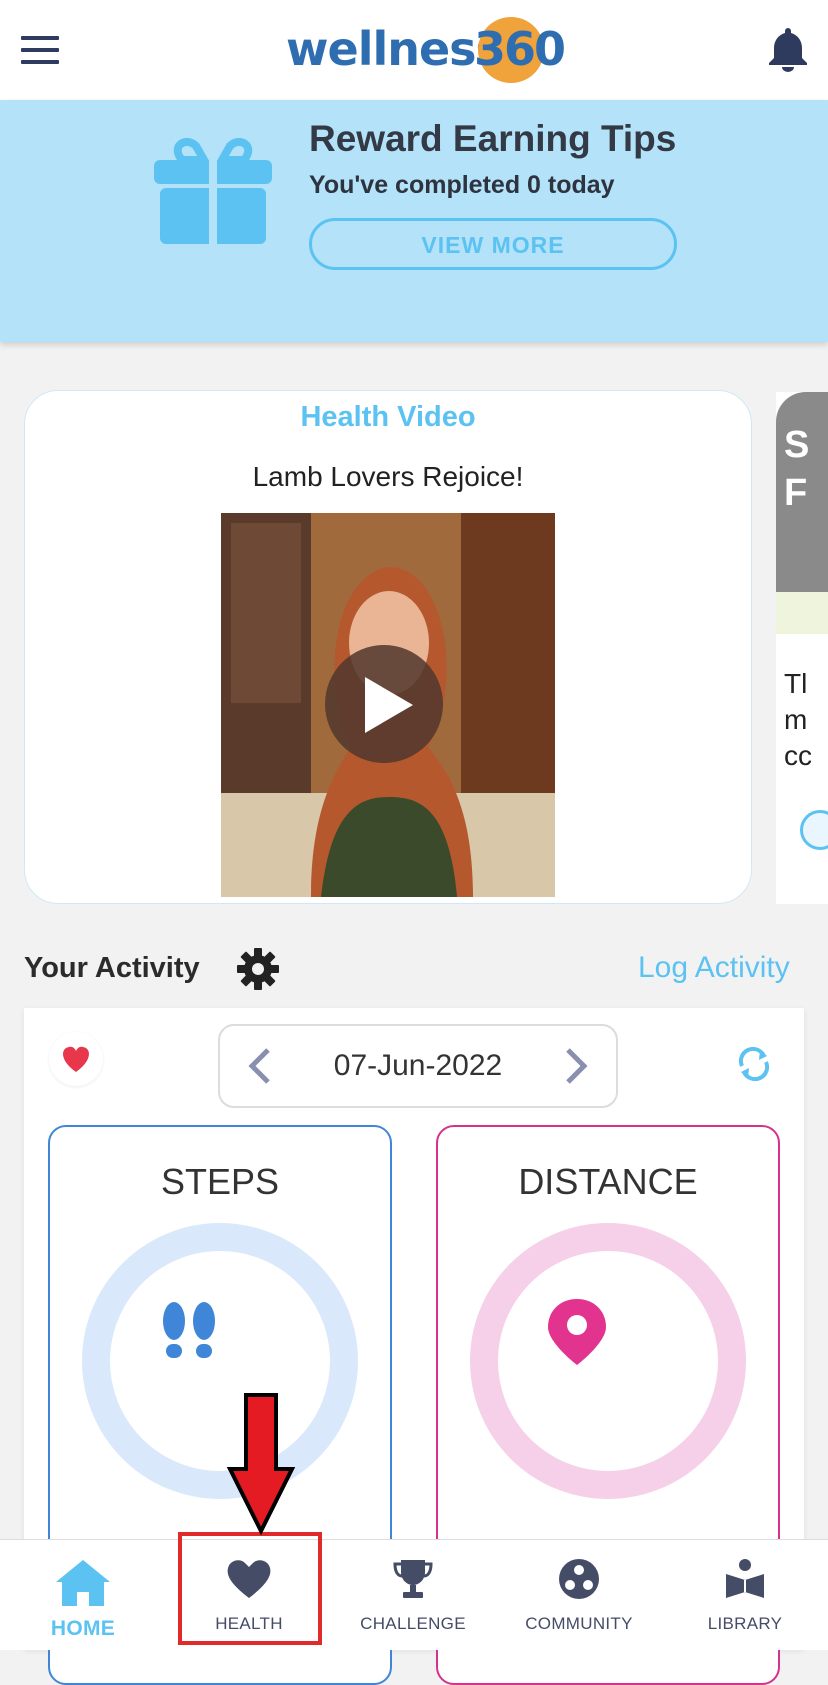 This screenshot has width=828, height=1685. Describe the element at coordinates (413, 1623) in the screenshot. I see `nav-challenge-label: CHALLENGE` at that location.